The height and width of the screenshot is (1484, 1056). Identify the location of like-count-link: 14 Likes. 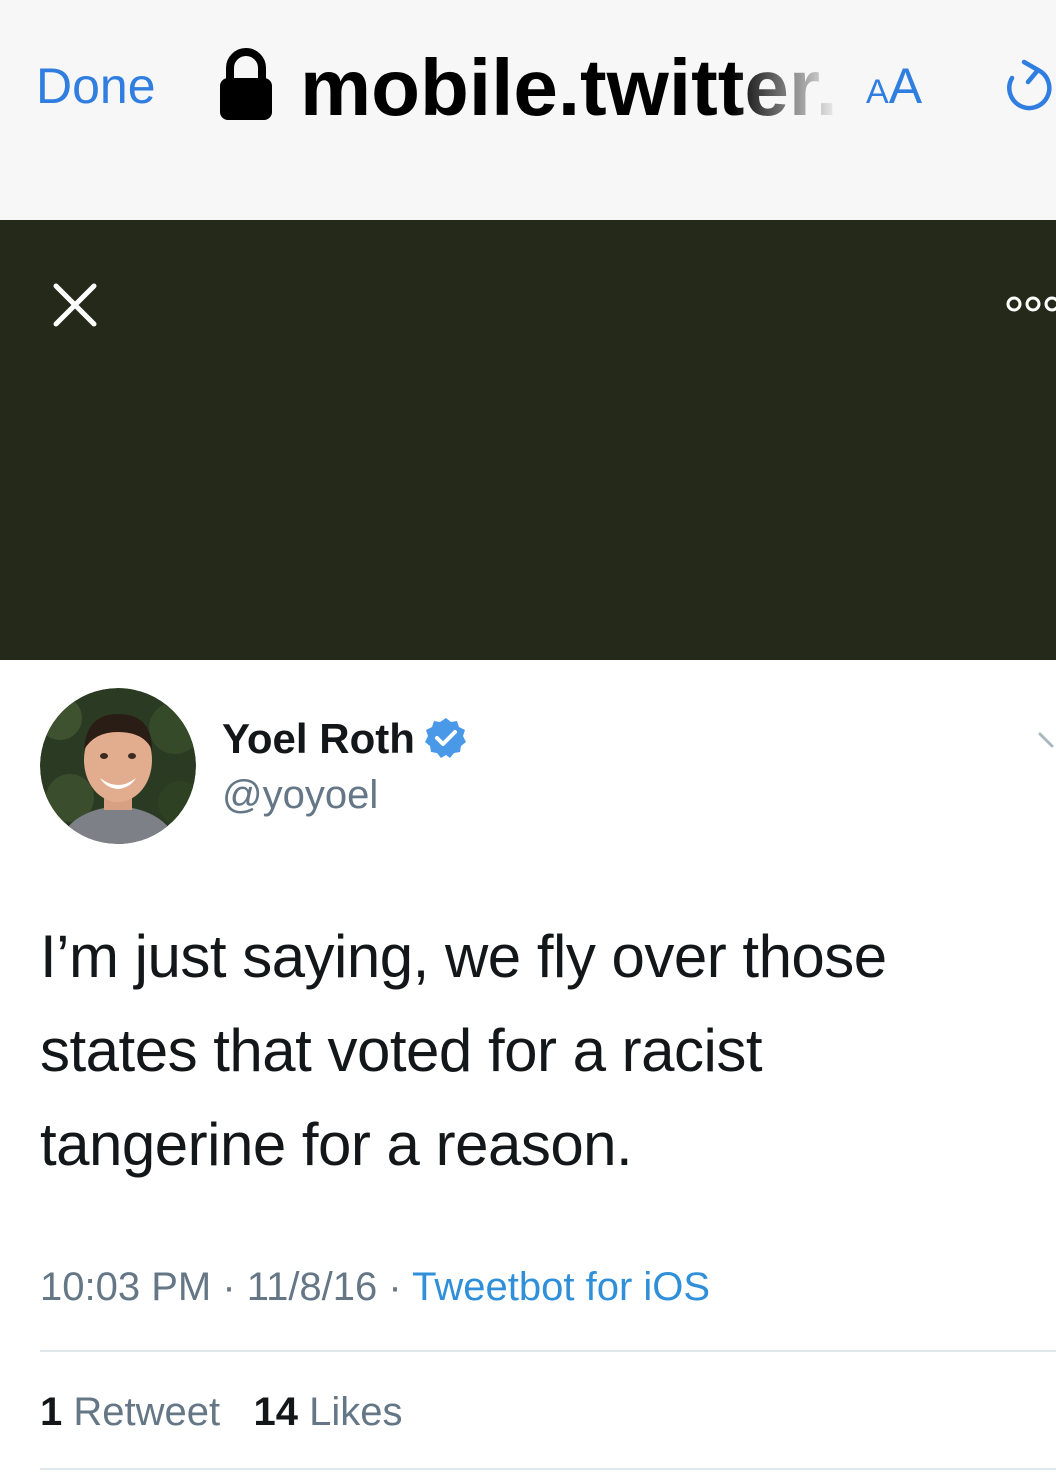
(327, 1412).